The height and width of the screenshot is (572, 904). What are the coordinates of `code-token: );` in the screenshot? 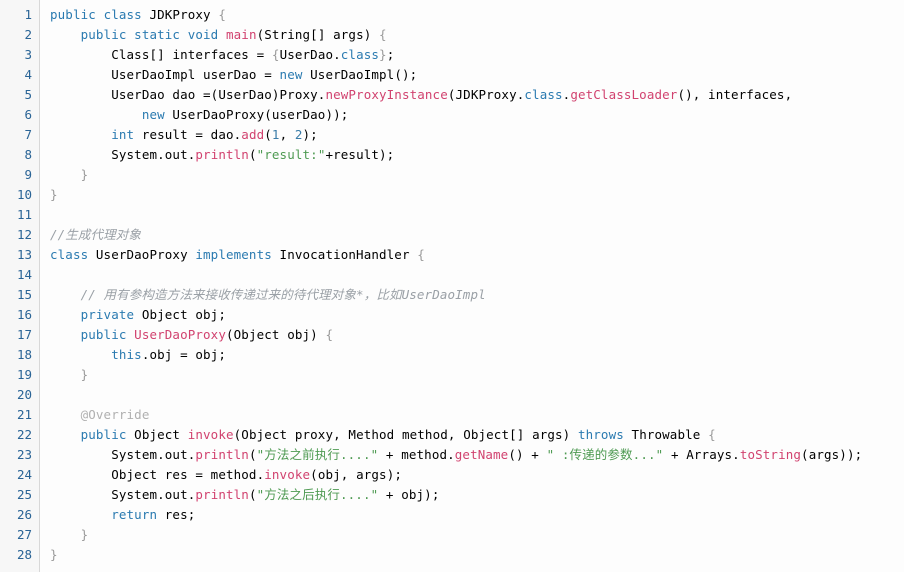 It's located at (432, 494).